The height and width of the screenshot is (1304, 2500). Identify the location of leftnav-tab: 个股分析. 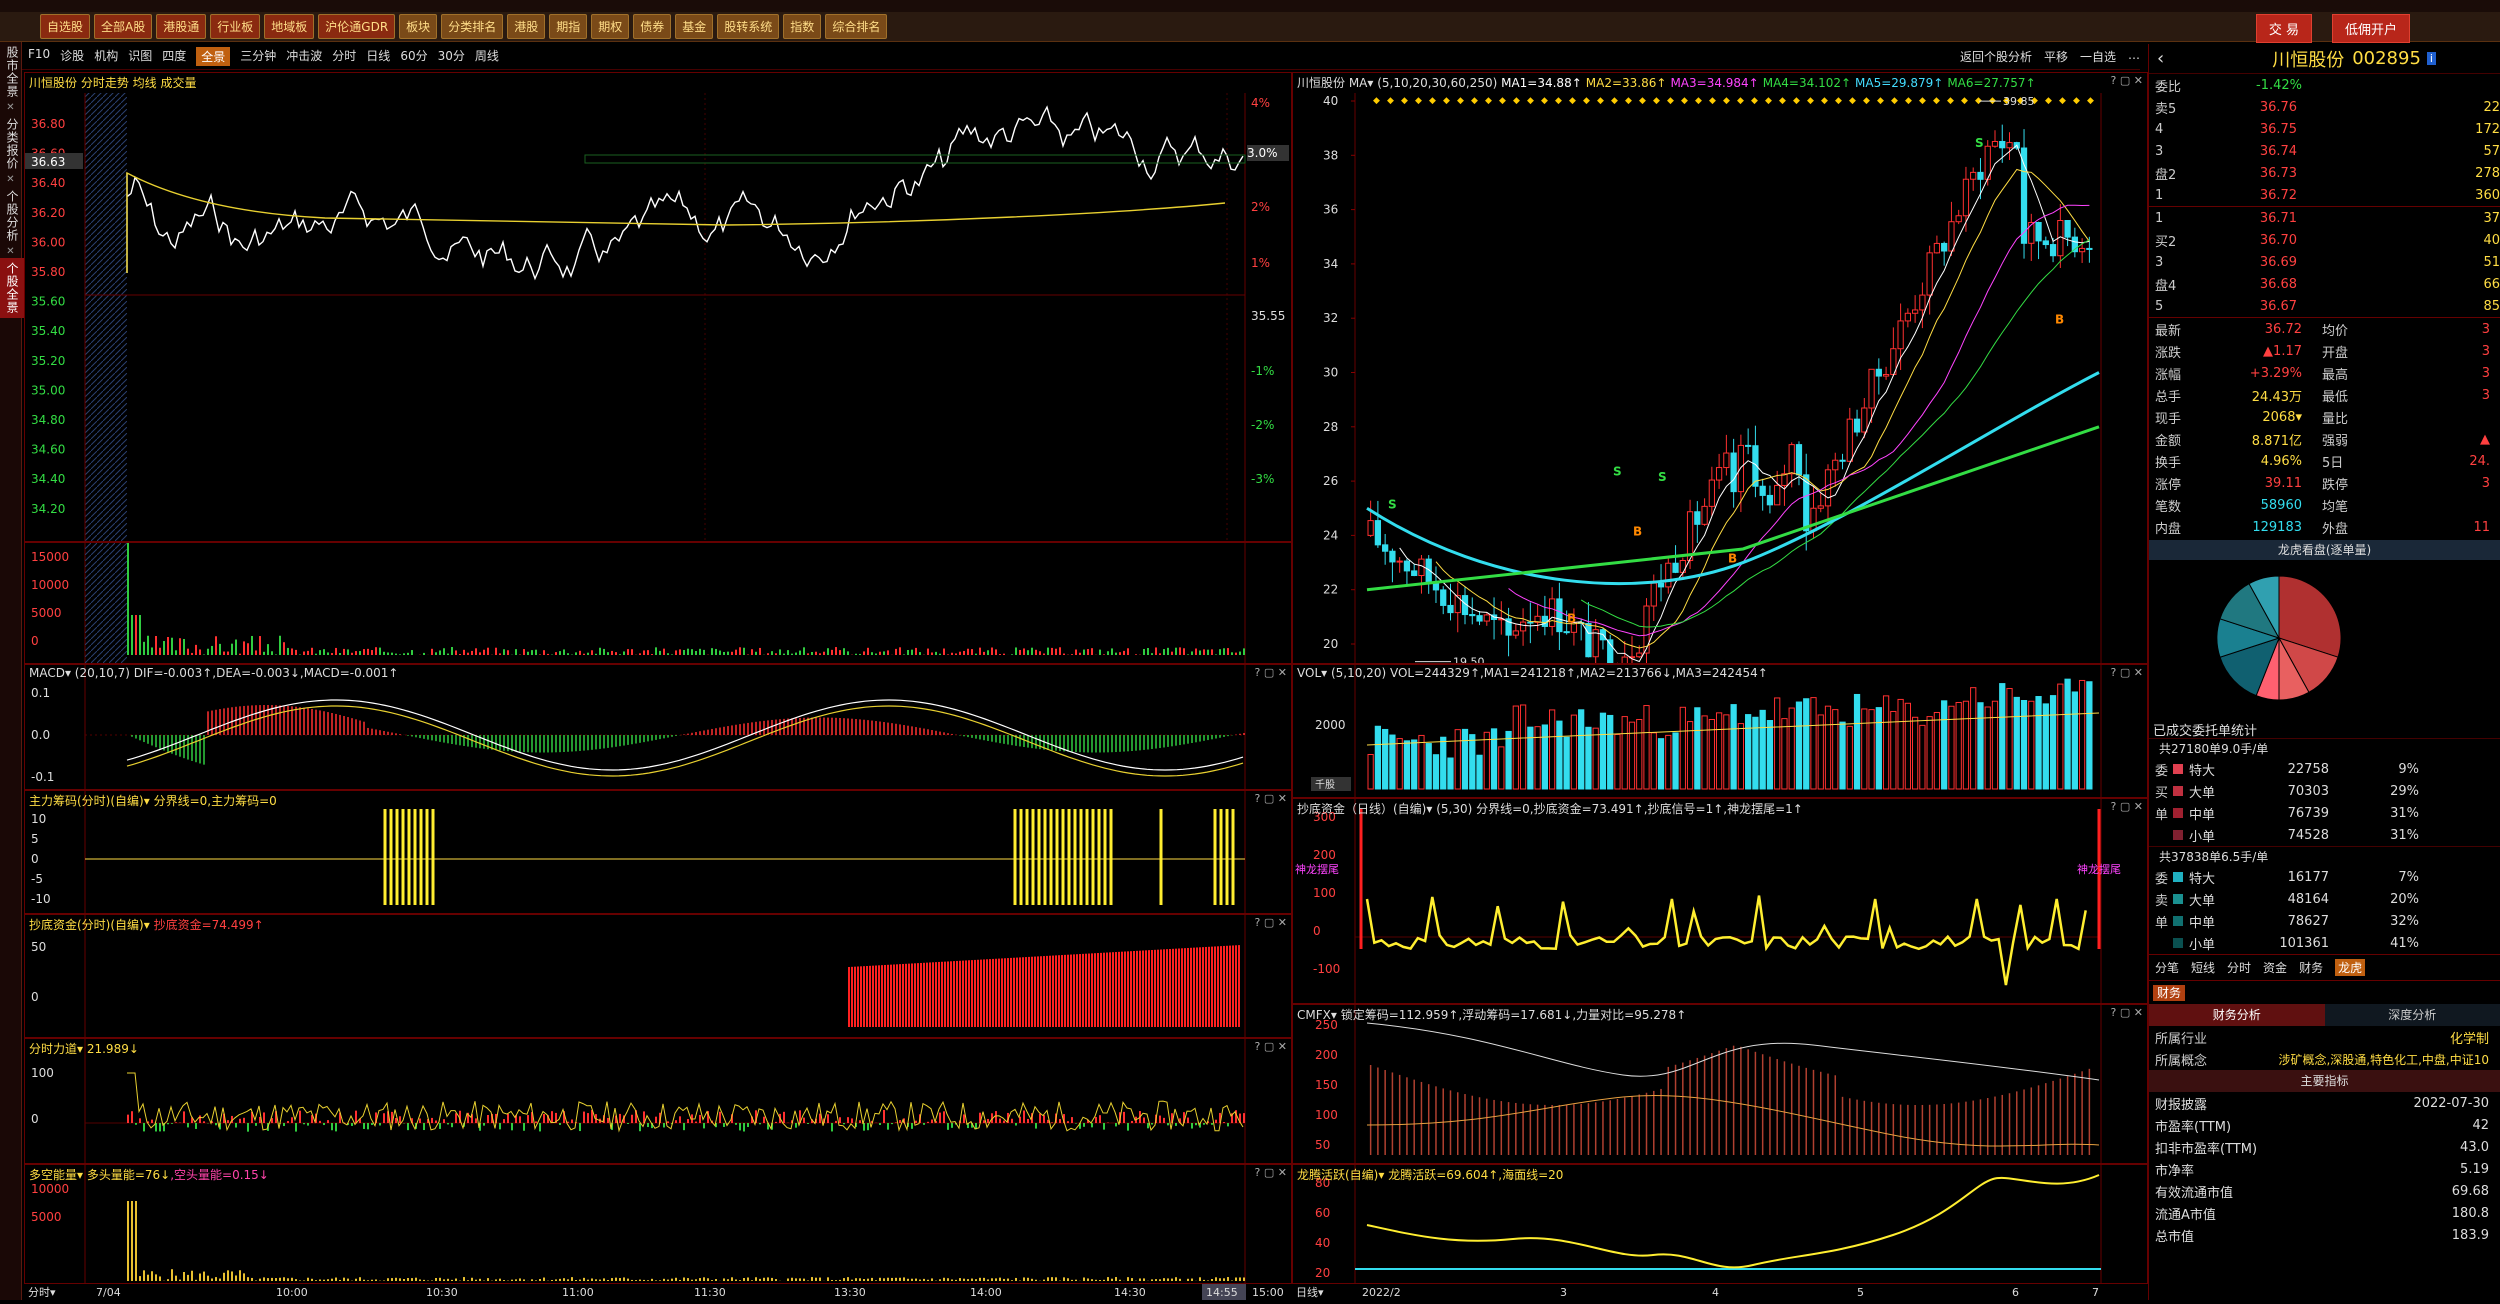
(12, 216).